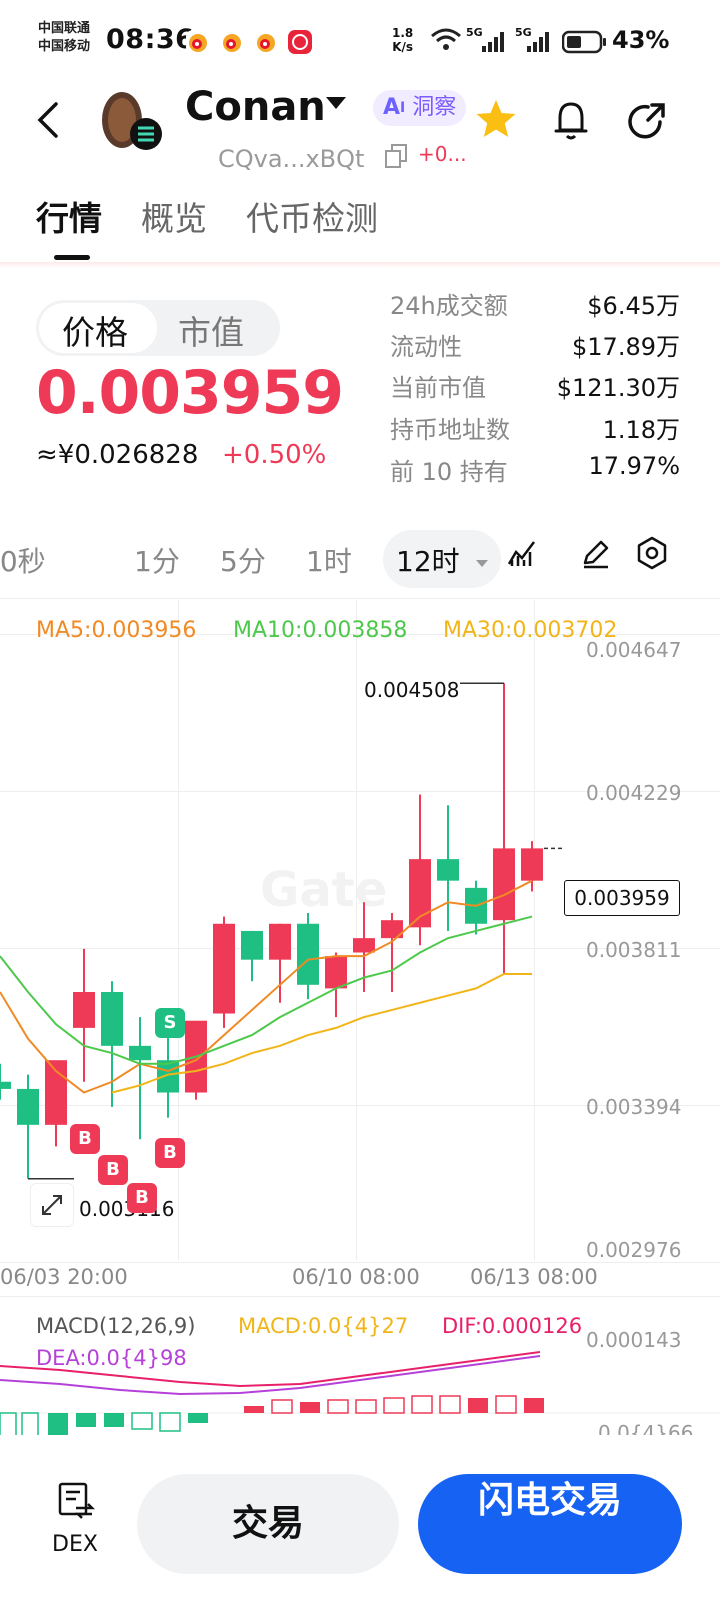 The image size is (720, 1610). I want to click on interval-1m: 1分, so click(157, 560).